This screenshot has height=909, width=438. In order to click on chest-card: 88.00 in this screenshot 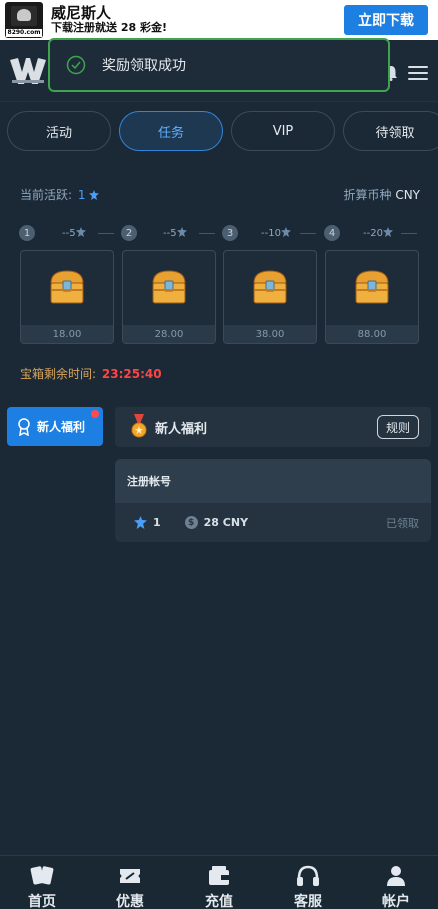, I will do `click(372, 297)`.